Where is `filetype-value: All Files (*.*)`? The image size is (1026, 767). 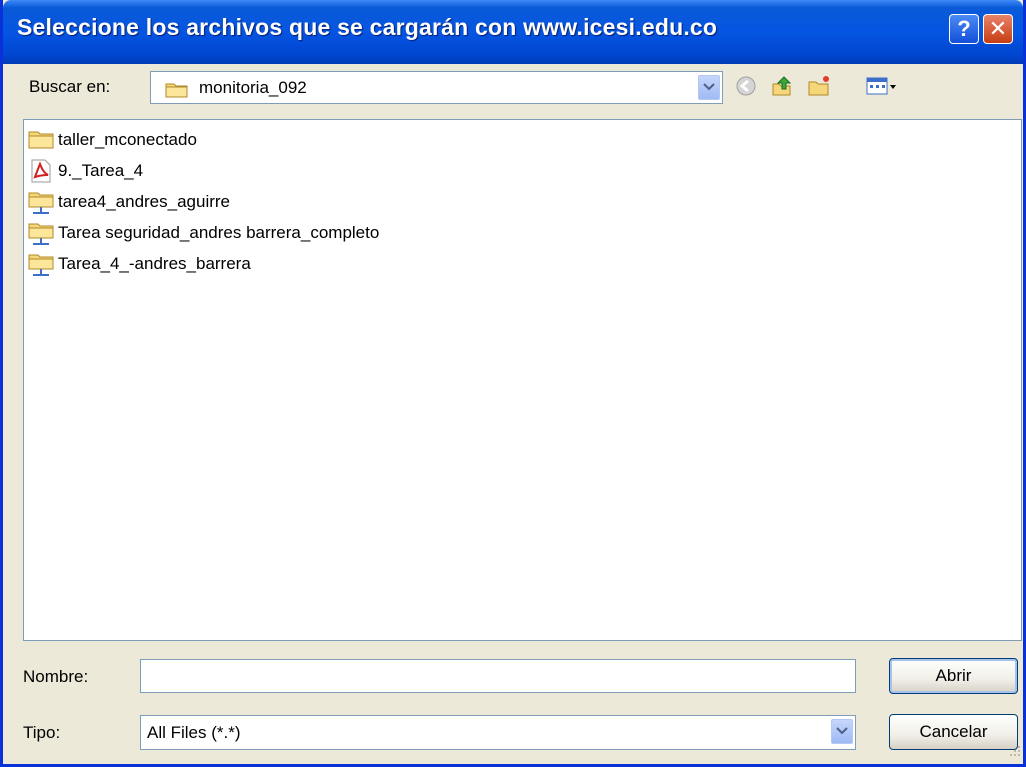
filetype-value: All Files (*.*) is located at coordinates (194, 732).